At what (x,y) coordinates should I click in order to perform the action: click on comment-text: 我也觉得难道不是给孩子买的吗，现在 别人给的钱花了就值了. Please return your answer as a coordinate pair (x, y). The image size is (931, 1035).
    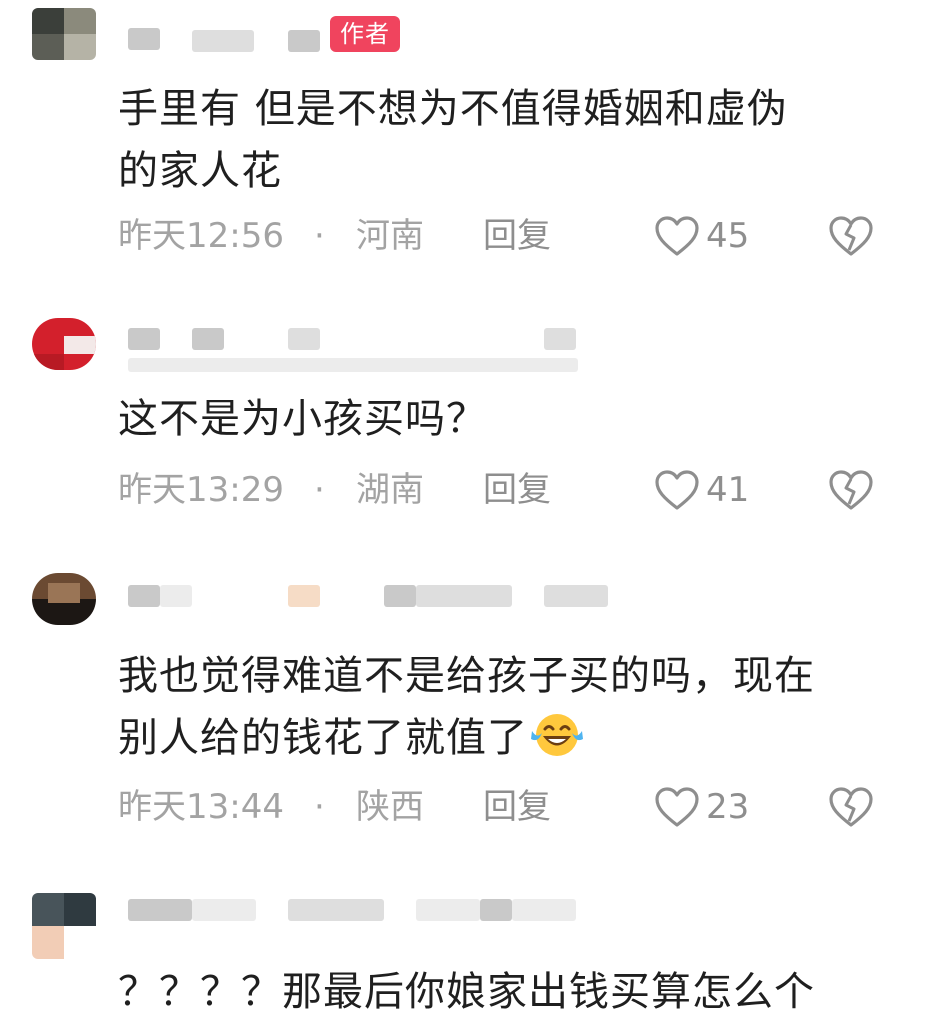
    Looking at the image, I should click on (508, 707).